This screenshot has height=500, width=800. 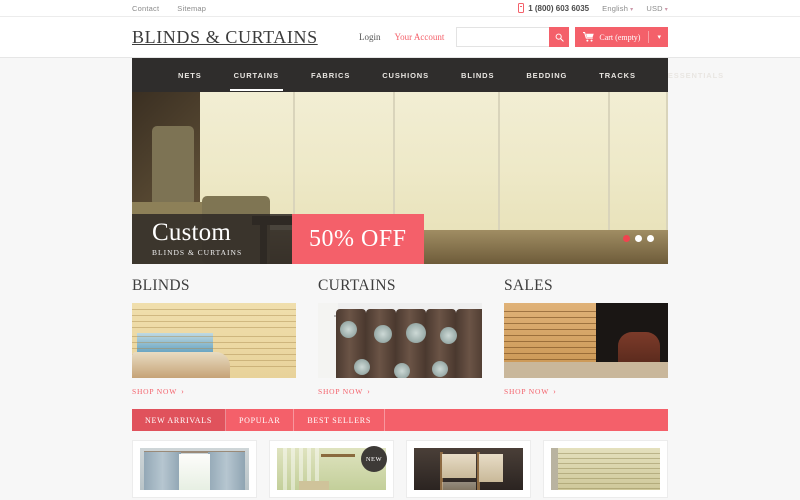 I want to click on category-blinds: BLINDS SHOP NOW ›, so click(x=214, y=337).